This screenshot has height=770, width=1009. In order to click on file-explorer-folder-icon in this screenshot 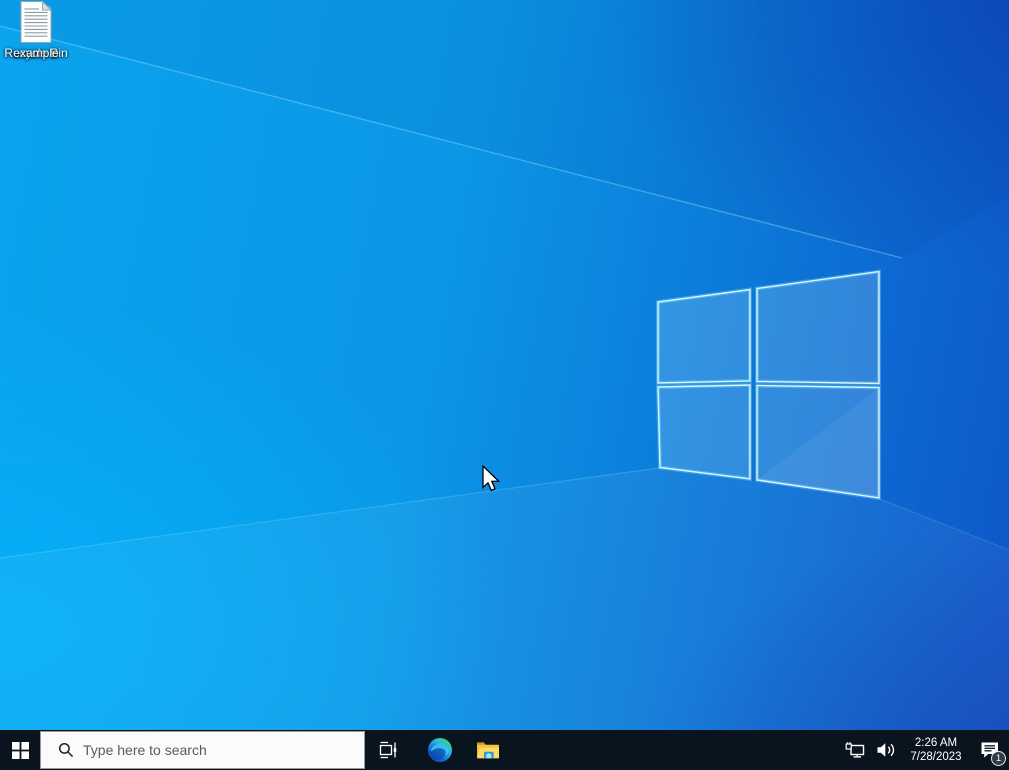, I will do `click(488, 750)`.